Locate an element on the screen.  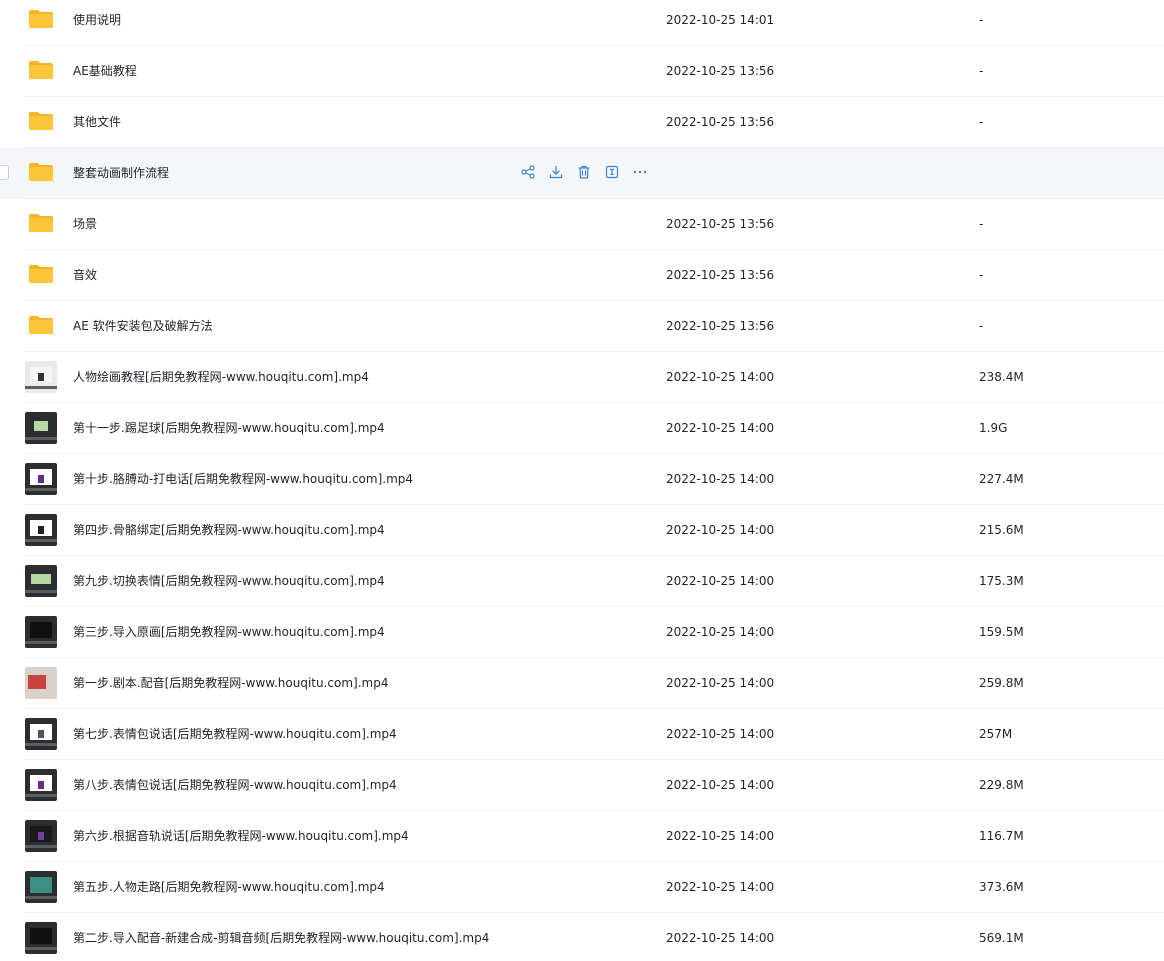
download-icon is located at coordinates (556, 172).